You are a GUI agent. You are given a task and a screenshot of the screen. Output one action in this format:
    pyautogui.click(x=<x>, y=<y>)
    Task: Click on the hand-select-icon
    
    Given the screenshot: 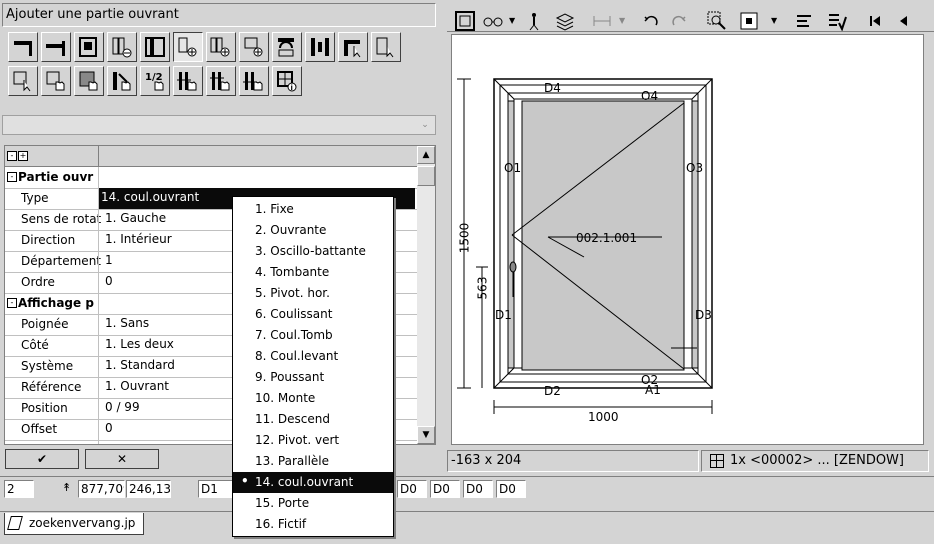 What is the action you would take?
    pyautogui.click(x=55, y=81)
    